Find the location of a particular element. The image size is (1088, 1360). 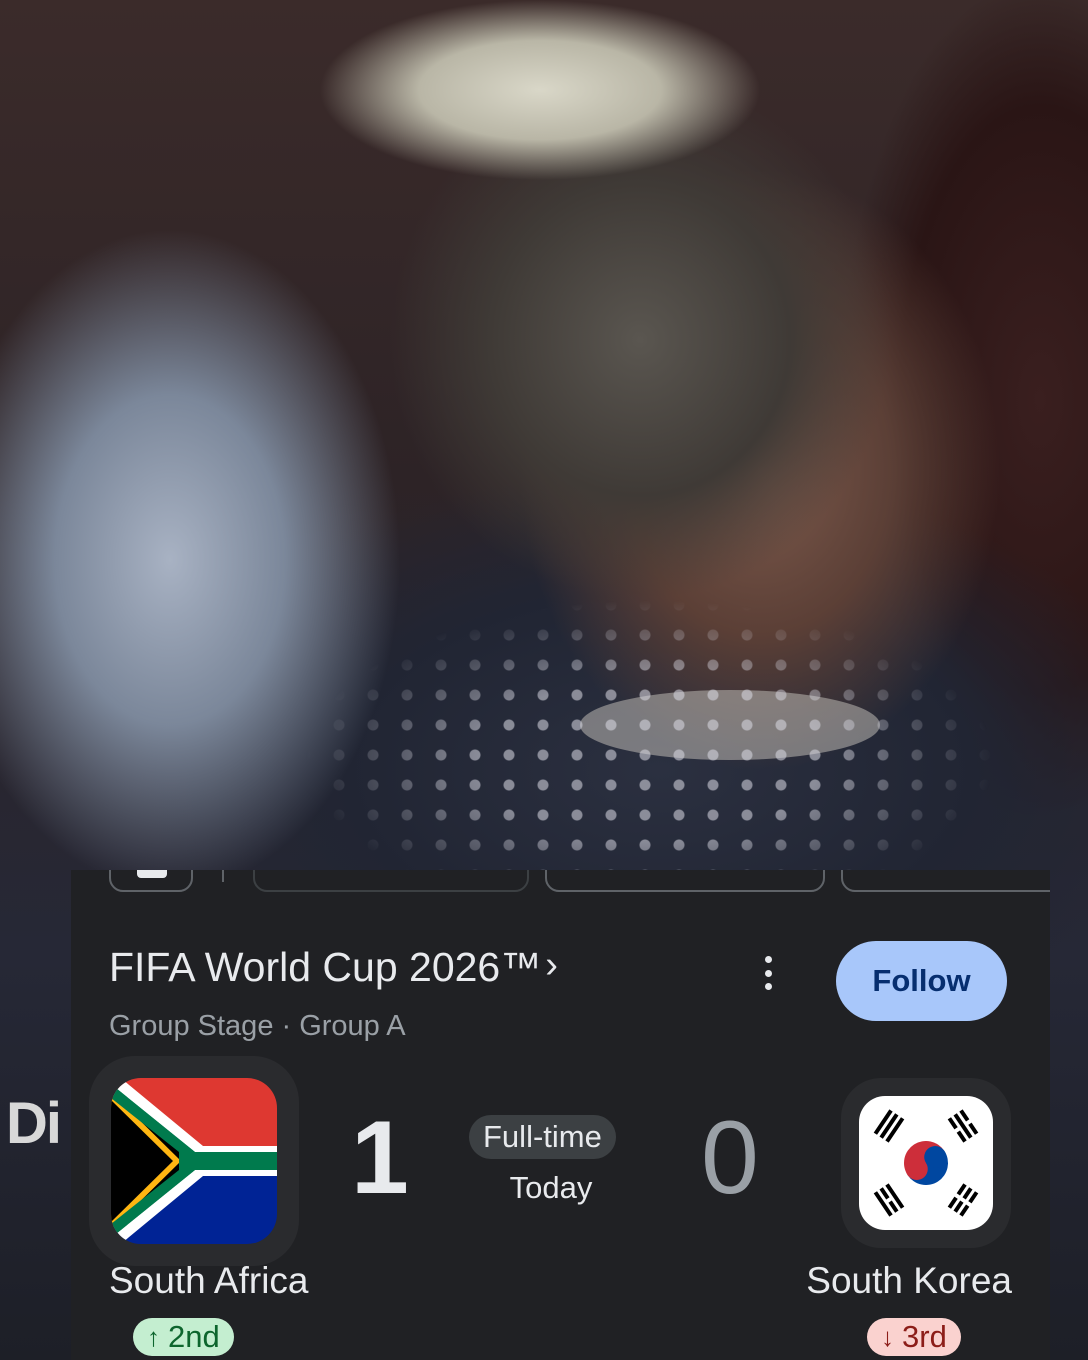

home-rank-badge: ↑ 2nd is located at coordinates (183, 1337).